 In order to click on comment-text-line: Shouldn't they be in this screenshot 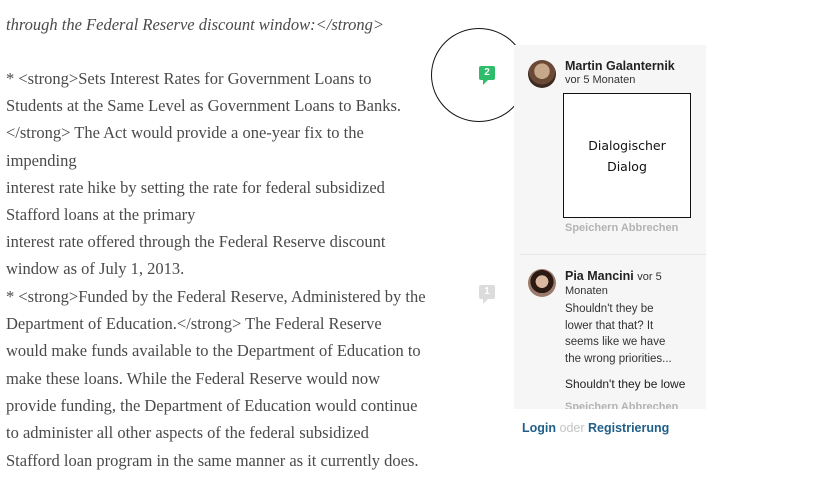, I will do `click(609, 309)`.